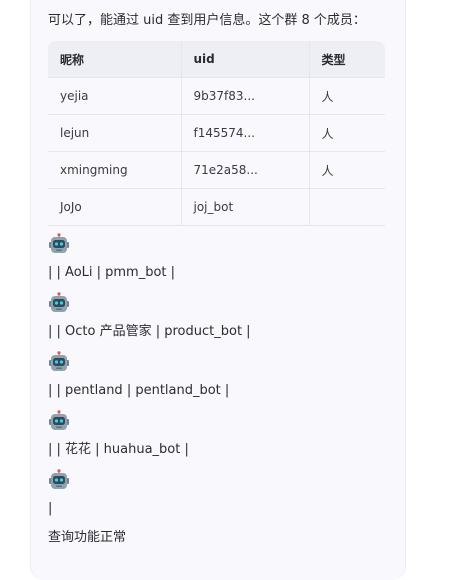  What do you see at coordinates (346, 207) in the screenshot?
I see `table-cell` at bounding box center [346, 207].